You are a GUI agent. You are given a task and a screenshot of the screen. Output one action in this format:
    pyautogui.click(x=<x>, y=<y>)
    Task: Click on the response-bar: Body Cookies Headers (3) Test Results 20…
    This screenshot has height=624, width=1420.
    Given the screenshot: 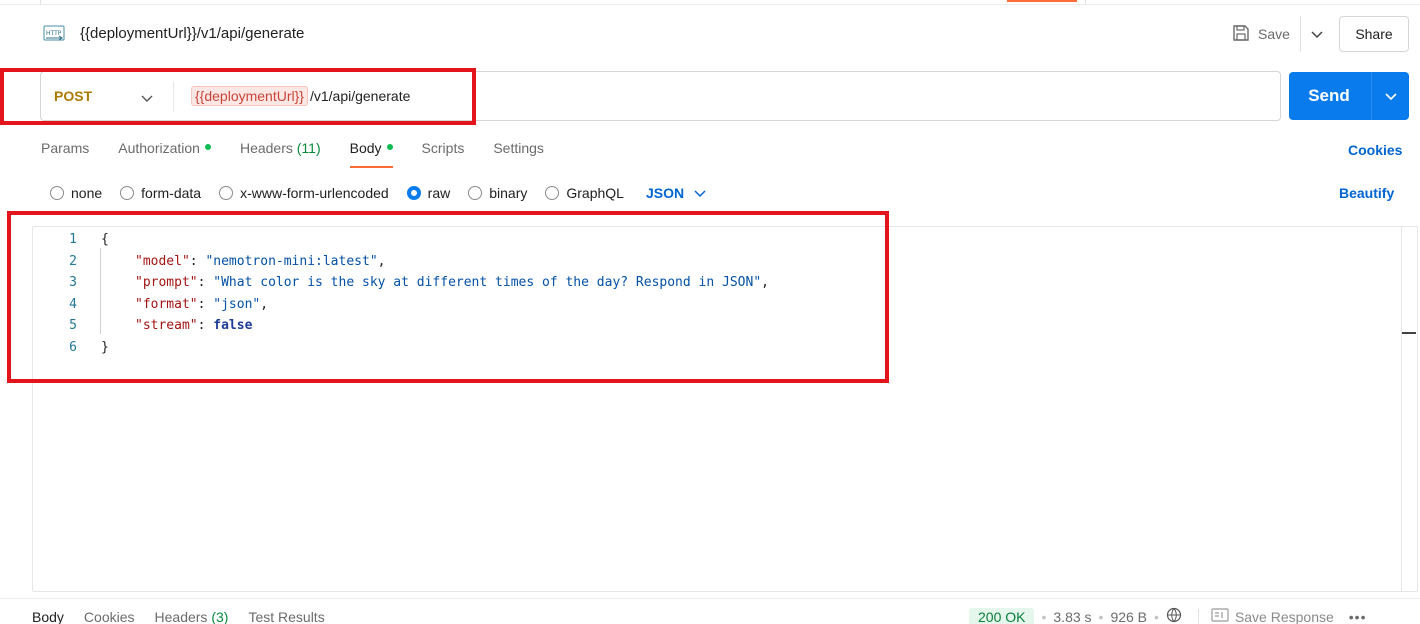 What is the action you would take?
    pyautogui.click(x=710, y=611)
    